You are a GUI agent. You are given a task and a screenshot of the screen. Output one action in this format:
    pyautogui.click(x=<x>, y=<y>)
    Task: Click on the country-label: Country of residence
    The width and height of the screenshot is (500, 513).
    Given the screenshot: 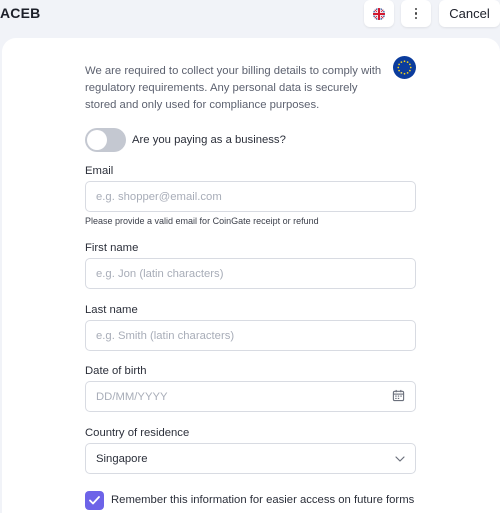 What is the action you would take?
    pyautogui.click(x=137, y=433)
    